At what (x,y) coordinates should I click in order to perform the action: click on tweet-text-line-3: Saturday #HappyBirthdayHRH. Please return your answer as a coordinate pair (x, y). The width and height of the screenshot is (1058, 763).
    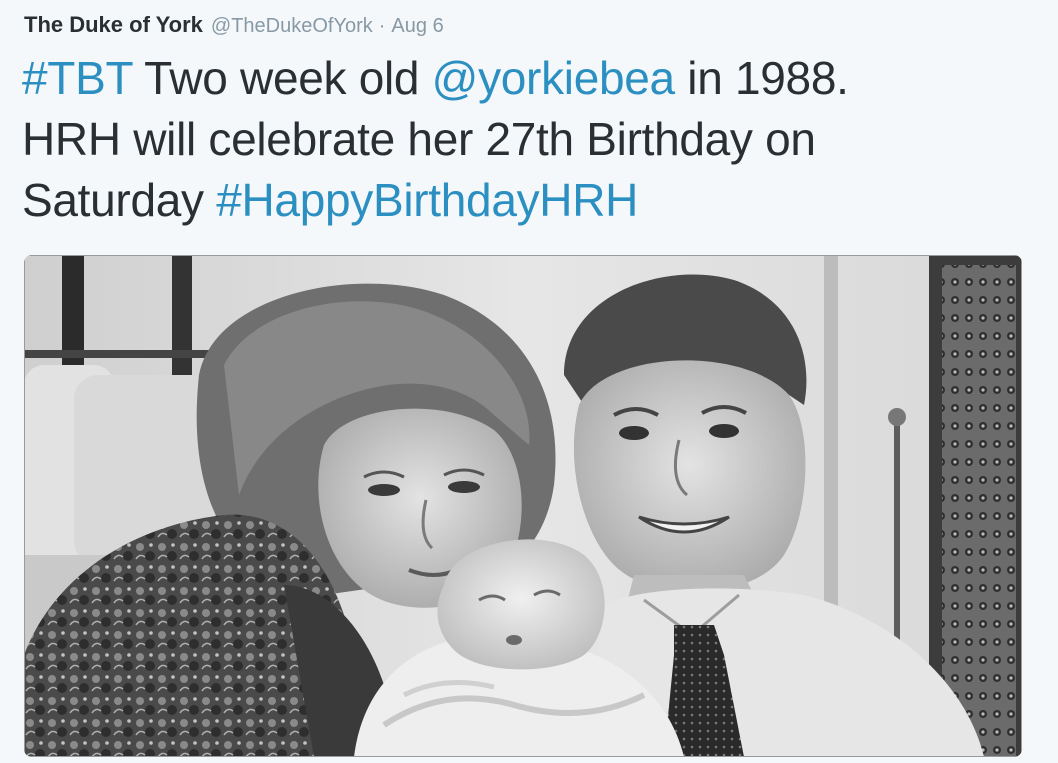
    Looking at the image, I should click on (527, 200).